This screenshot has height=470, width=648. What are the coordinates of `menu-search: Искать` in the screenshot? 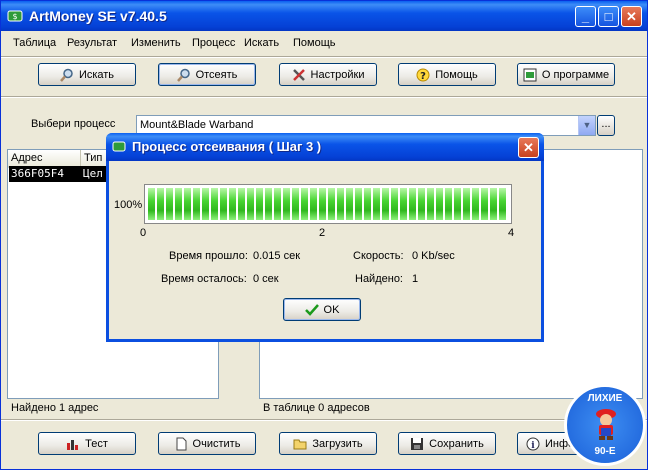 It's located at (261, 43).